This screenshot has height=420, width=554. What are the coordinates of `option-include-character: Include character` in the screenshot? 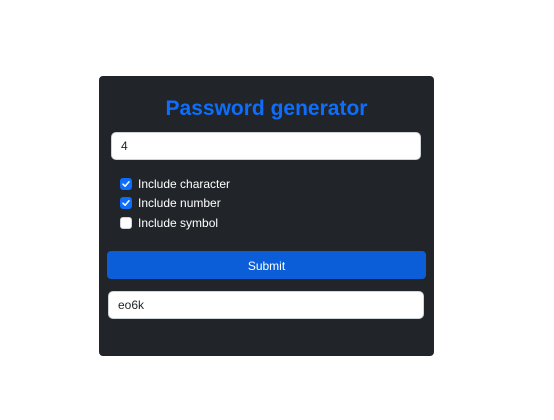 It's located at (175, 184).